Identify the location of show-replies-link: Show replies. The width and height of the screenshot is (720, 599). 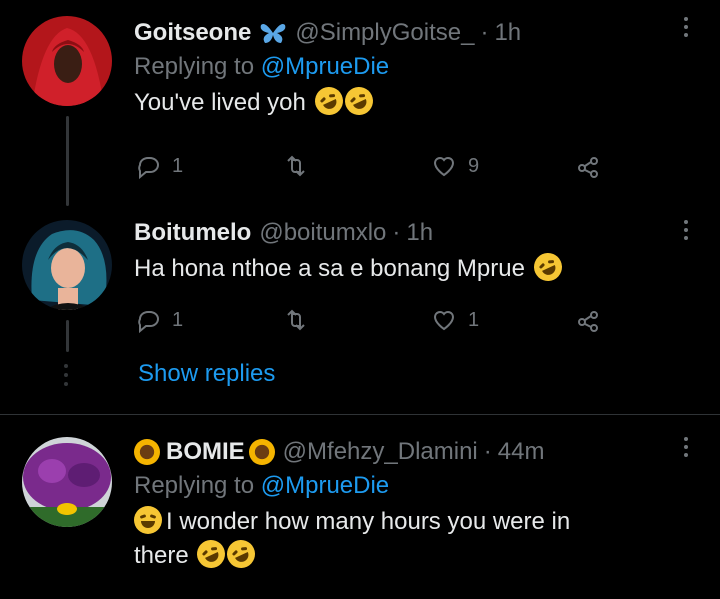
(206, 374).